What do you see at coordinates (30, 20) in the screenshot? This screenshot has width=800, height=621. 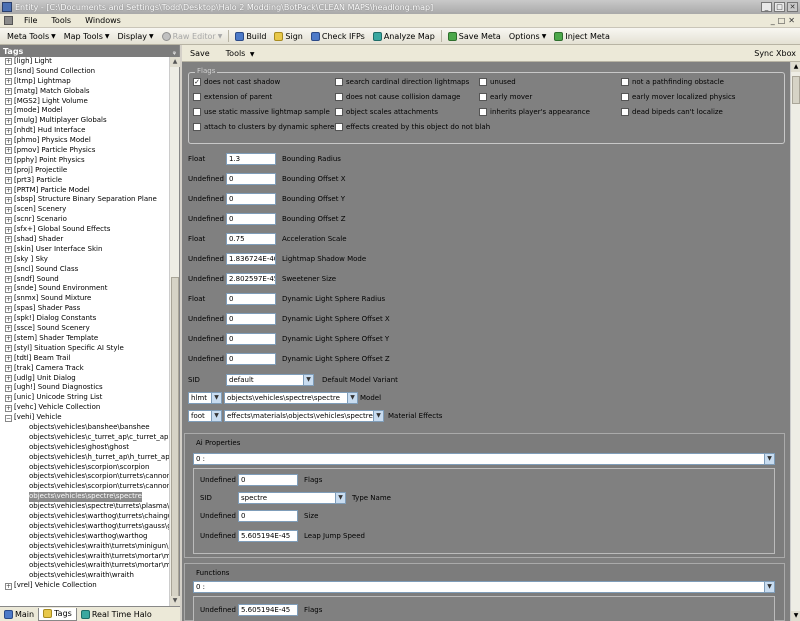 I see `menu-file: File` at bounding box center [30, 20].